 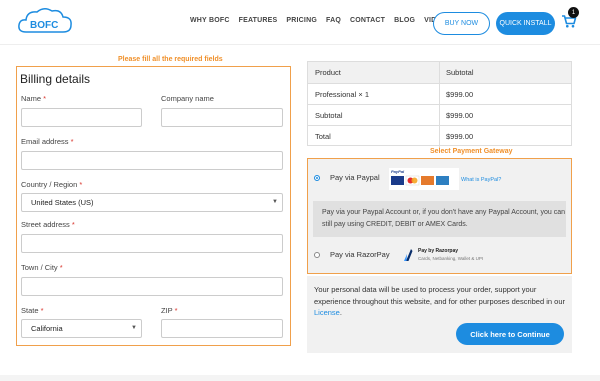 What do you see at coordinates (471, 151) in the screenshot?
I see `payment-hint: Select Payment Gateway` at bounding box center [471, 151].